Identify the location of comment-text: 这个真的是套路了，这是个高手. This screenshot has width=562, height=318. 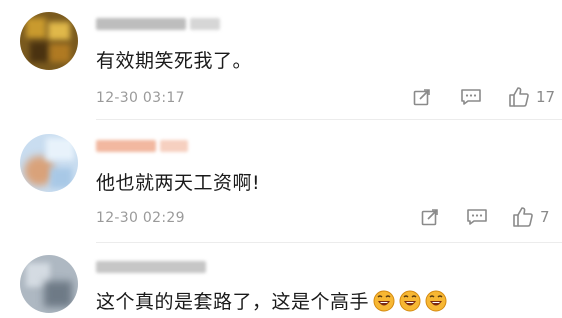
(271, 300).